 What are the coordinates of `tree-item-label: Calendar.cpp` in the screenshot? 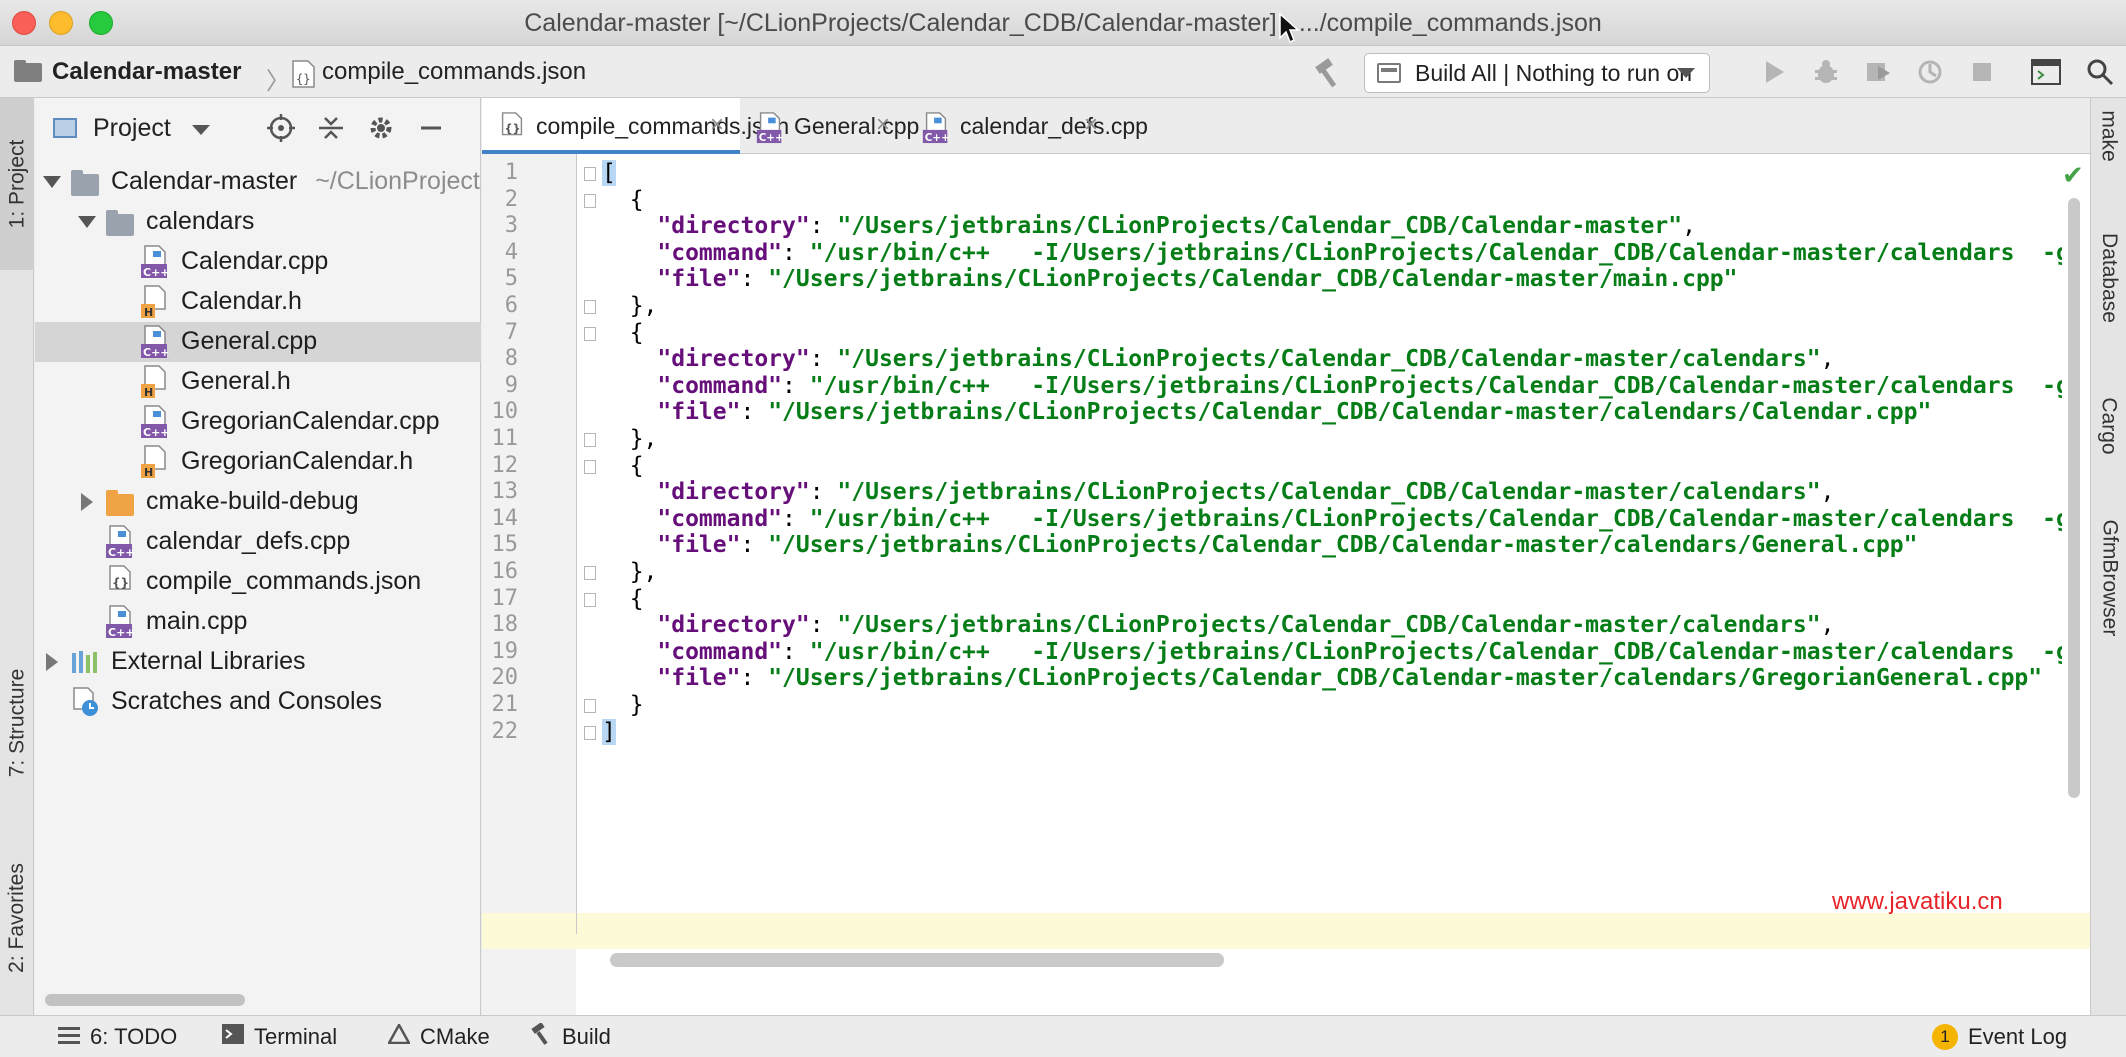 It's located at (254, 261).